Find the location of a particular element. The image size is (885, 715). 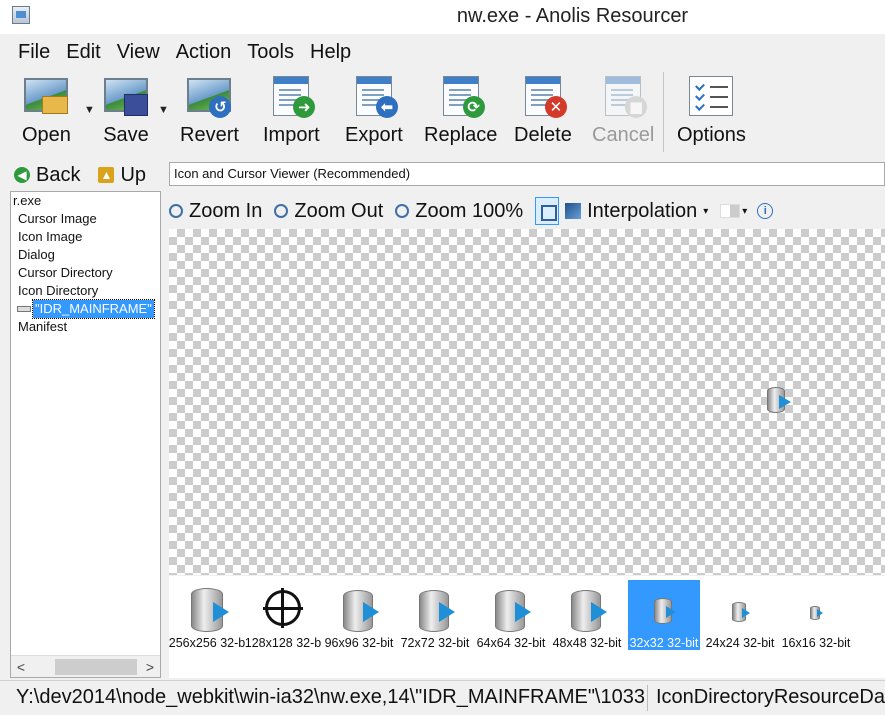

icon-thumbnail: 48x48 32-bit is located at coordinates (587, 615).